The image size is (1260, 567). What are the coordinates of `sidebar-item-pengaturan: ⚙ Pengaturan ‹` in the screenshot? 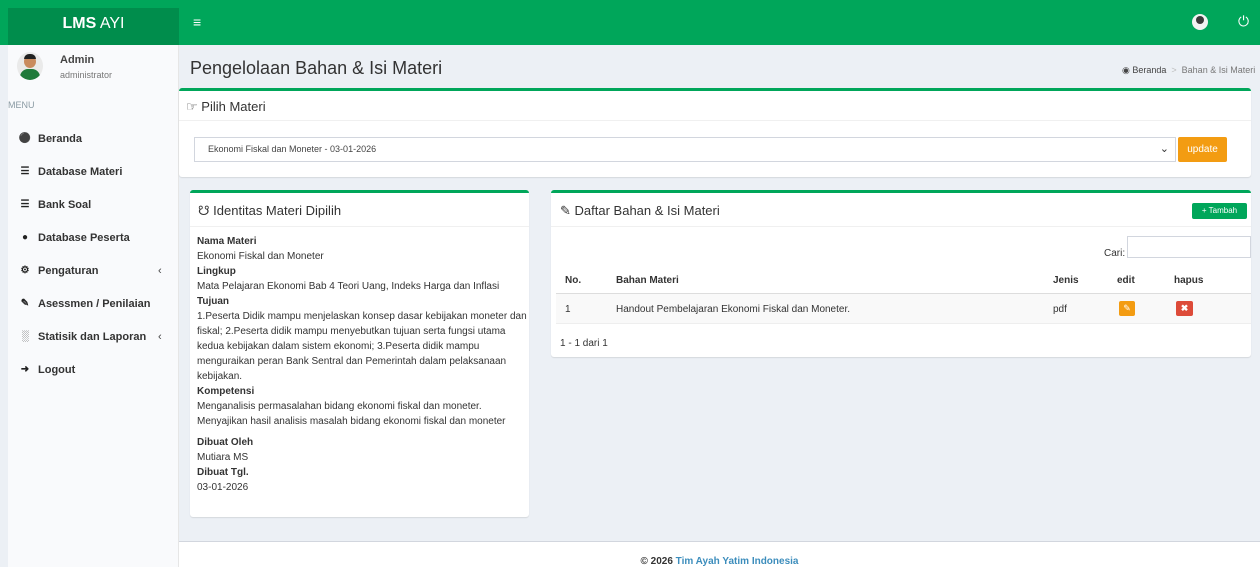 It's located at (93, 271).